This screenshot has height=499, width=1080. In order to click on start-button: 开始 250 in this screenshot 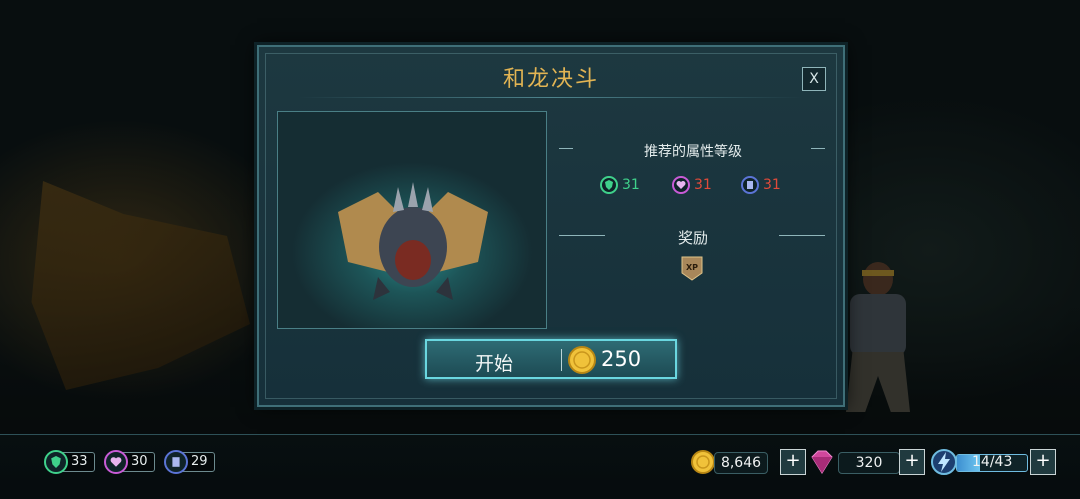, I will do `click(551, 359)`.